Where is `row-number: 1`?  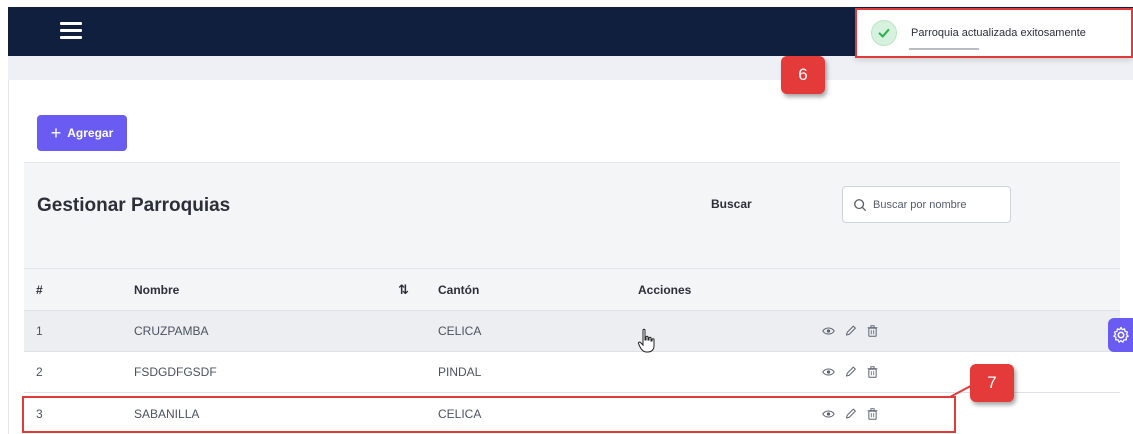
row-number: 1 is located at coordinates (39, 331).